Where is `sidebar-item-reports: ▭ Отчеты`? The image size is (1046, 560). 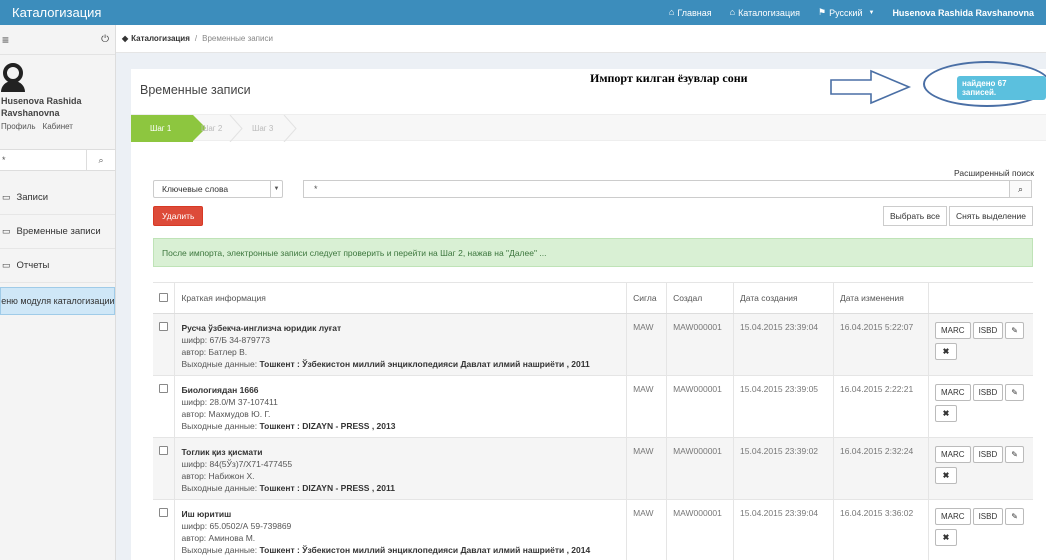
sidebar-item-reports: ▭ Отчеты is located at coordinates (57, 266).